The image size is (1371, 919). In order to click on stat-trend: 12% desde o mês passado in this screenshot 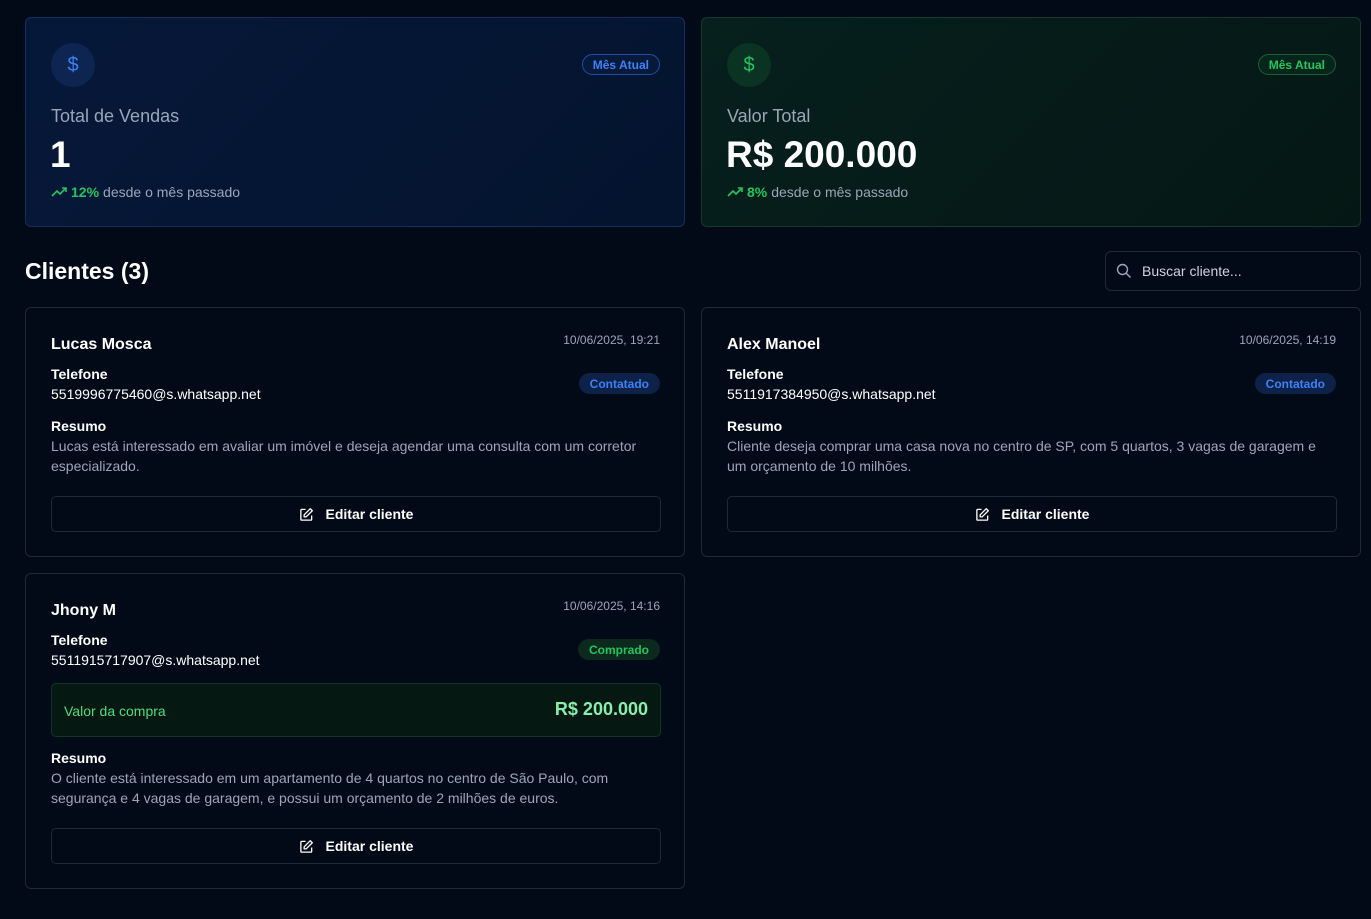, I will do `click(145, 192)`.